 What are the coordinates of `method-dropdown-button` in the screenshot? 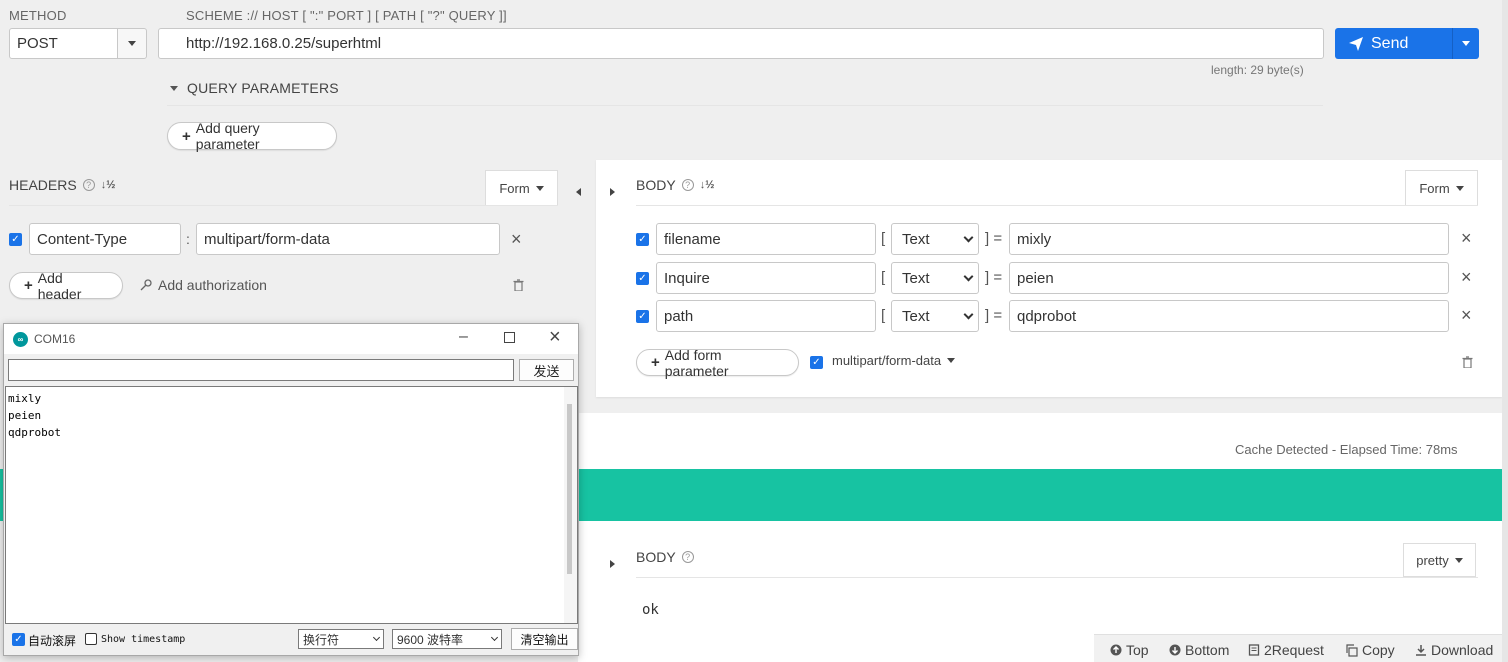 It's located at (132, 43).